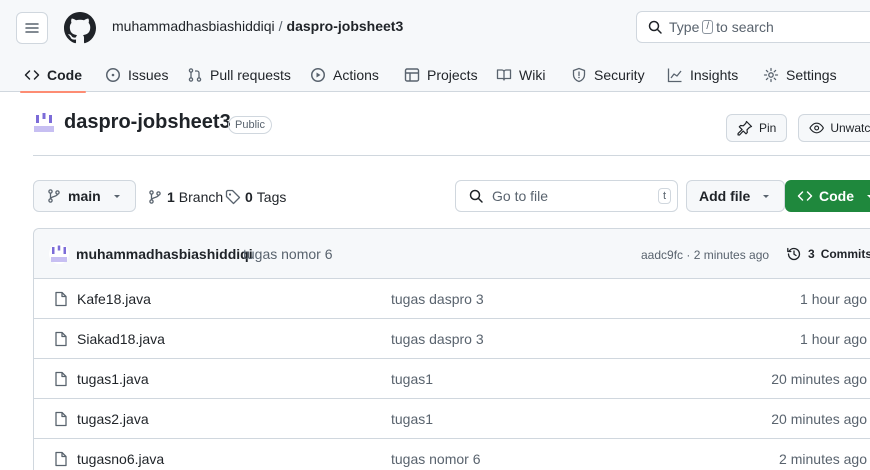  What do you see at coordinates (59, 254) in the screenshot?
I see `avatar` at bounding box center [59, 254].